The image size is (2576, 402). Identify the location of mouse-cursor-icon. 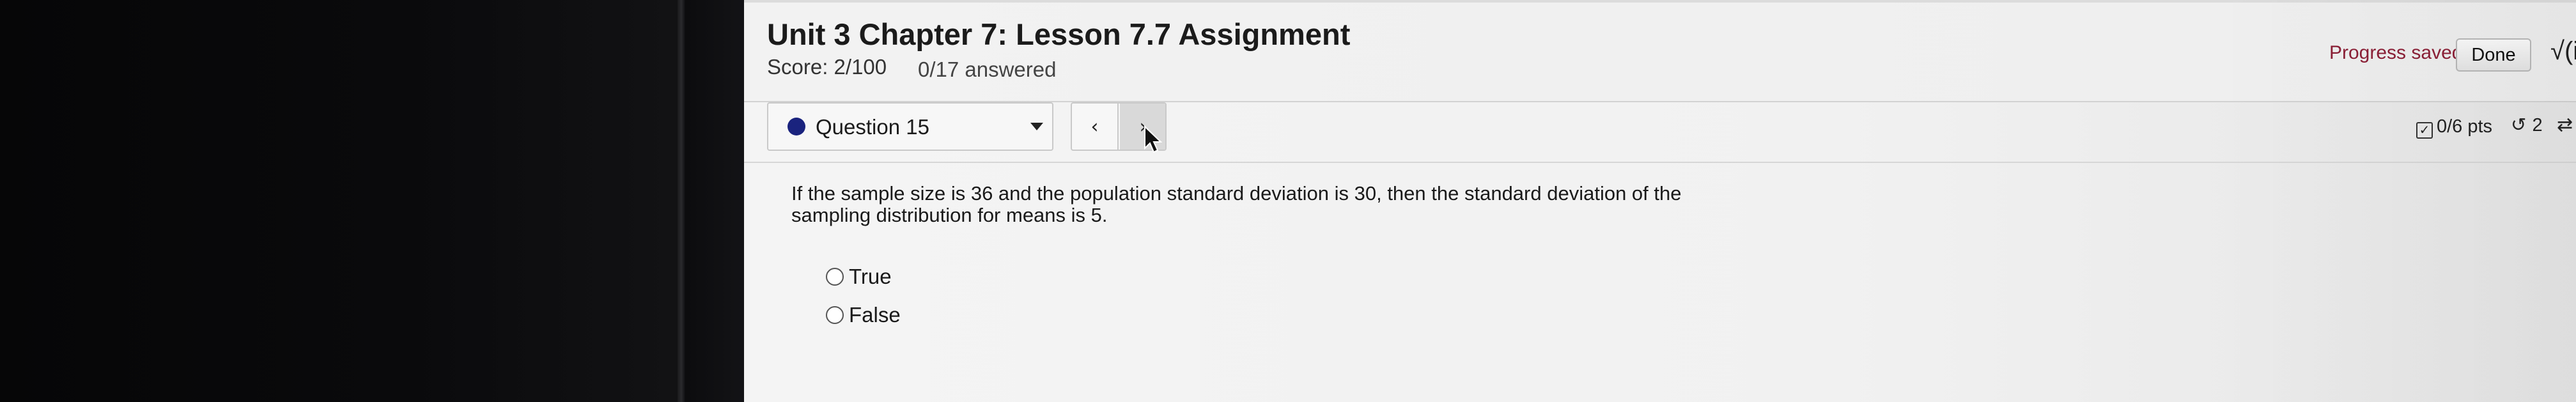
(1153, 139).